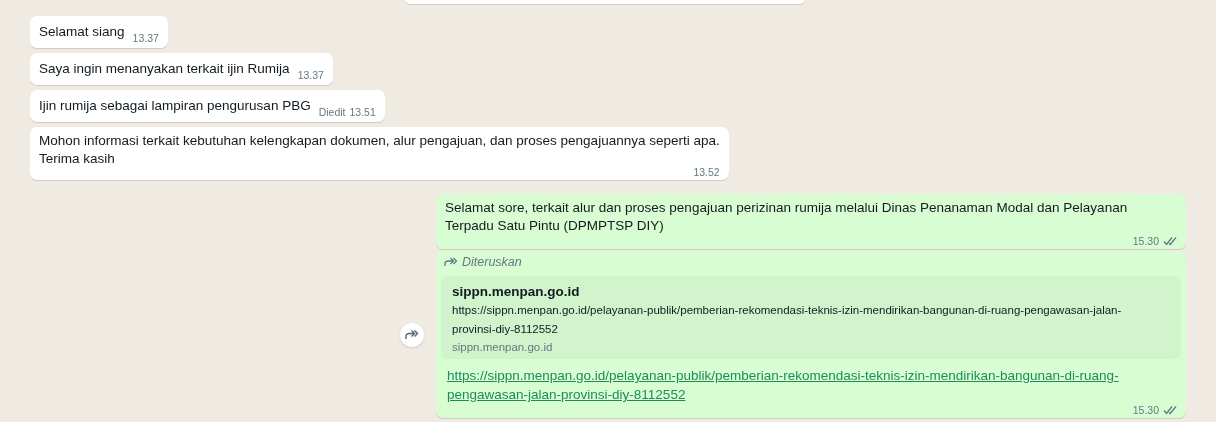  What do you see at coordinates (706, 172) in the screenshot?
I see `message-time: 13.52` at bounding box center [706, 172].